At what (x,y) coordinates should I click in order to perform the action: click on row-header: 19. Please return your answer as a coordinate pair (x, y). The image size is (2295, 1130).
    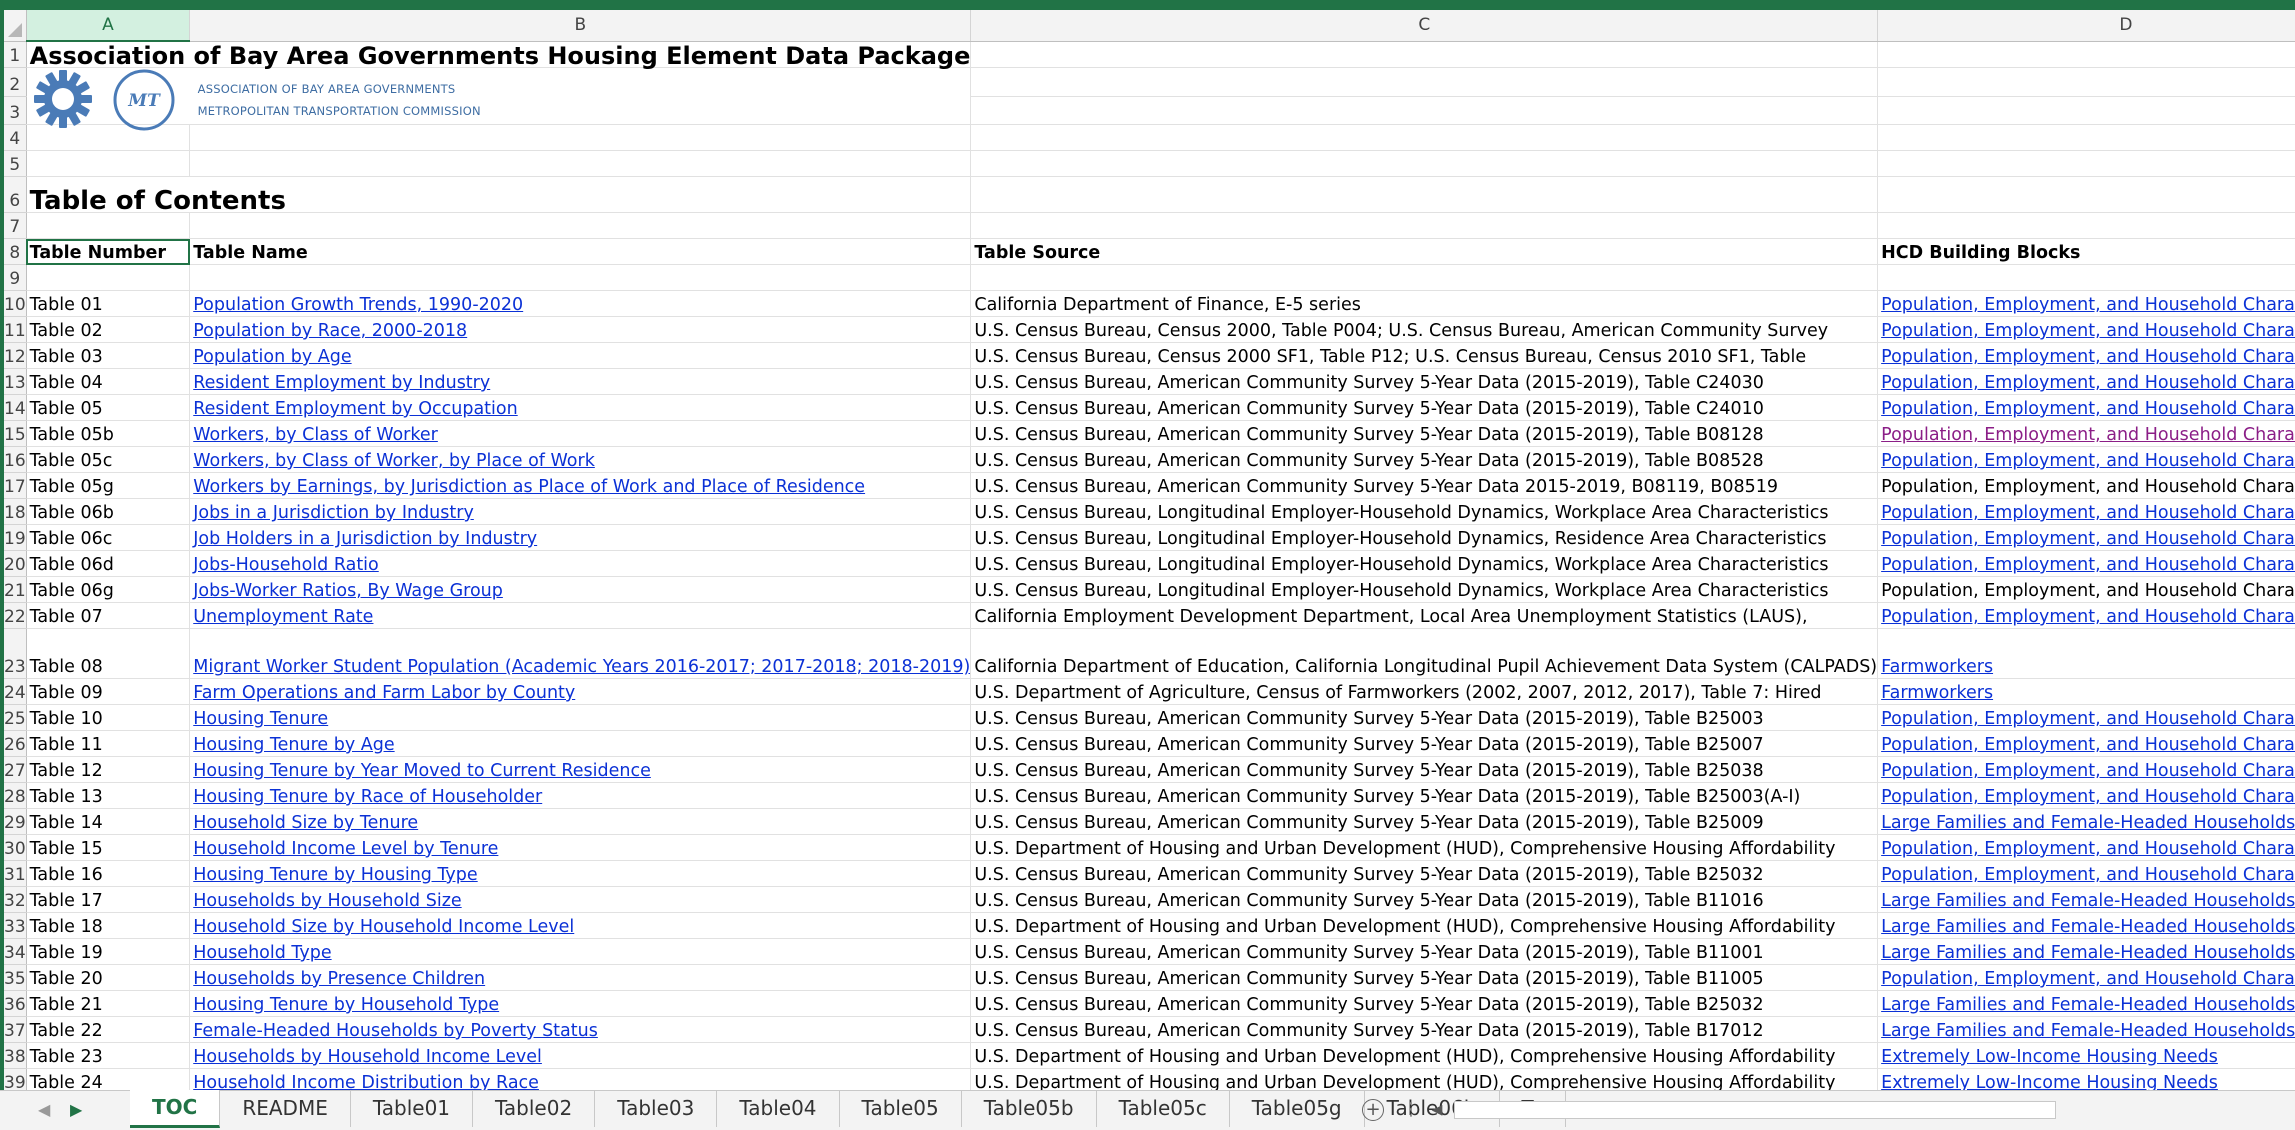
    Looking at the image, I should click on (15, 537).